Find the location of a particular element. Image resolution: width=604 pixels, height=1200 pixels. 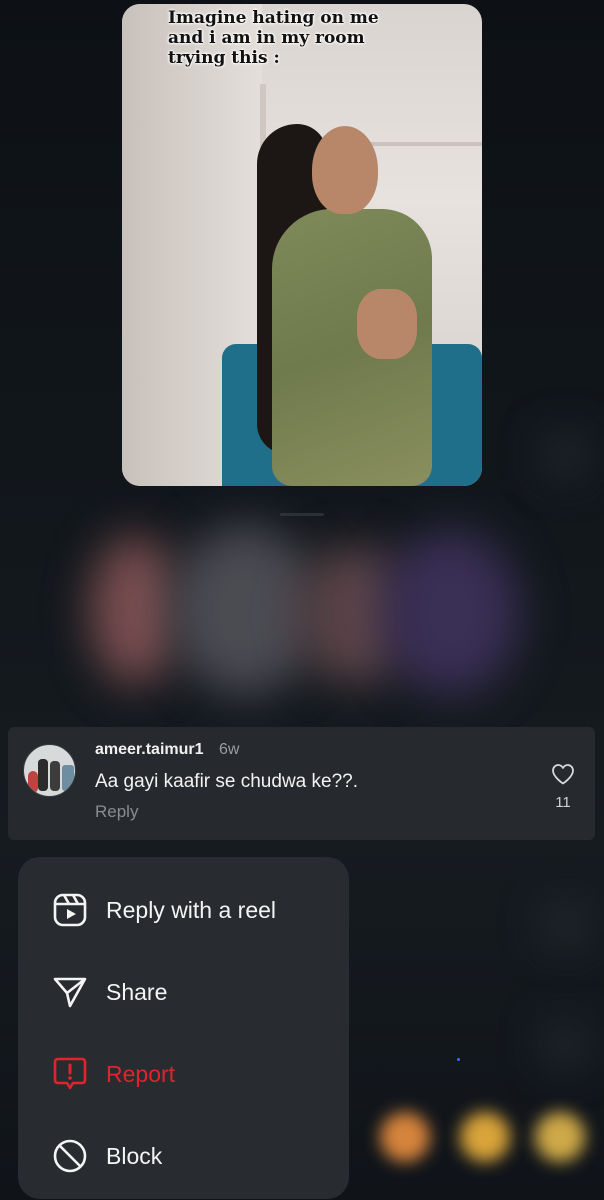

menu-item-label: Report is located at coordinates (141, 1074).